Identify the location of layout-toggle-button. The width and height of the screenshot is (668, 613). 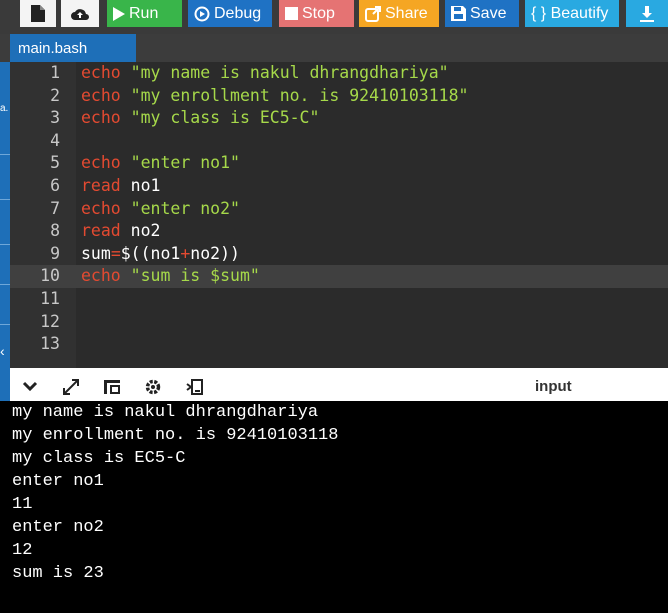
(112, 387).